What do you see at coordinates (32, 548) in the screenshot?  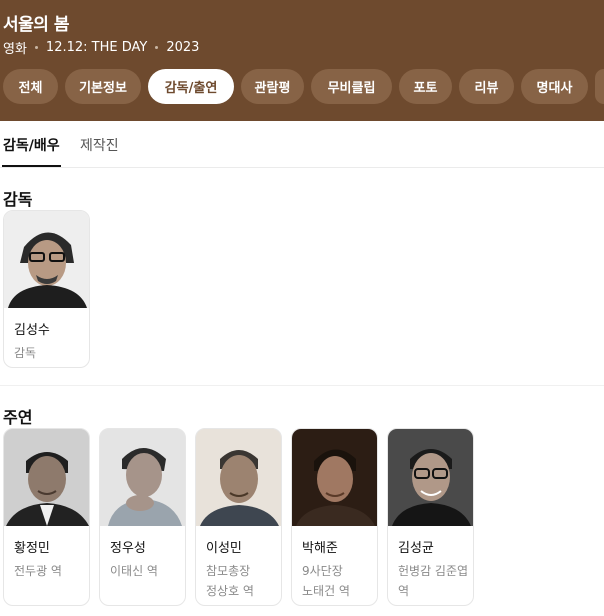 I see `person-name: 황정민` at bounding box center [32, 548].